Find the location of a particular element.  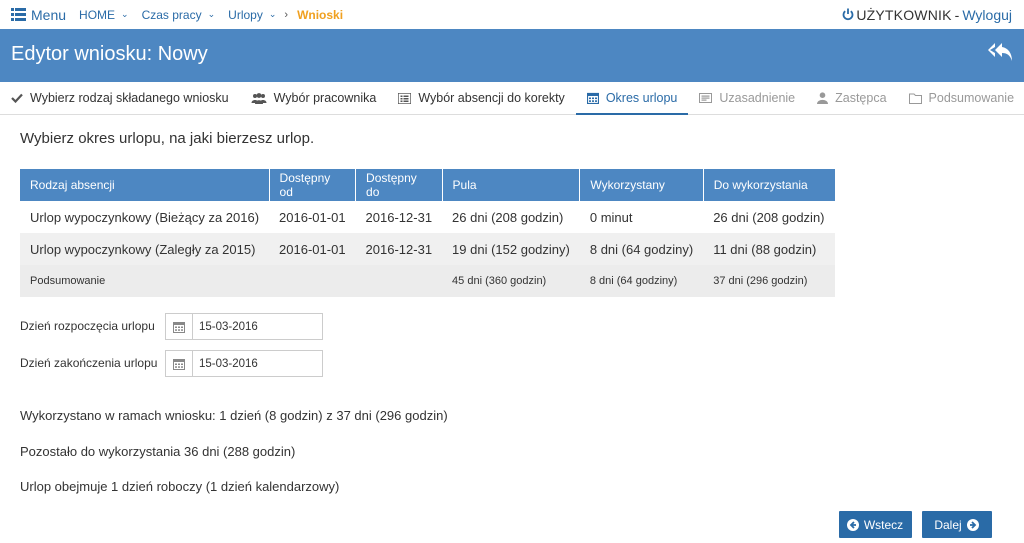

user-area: UŻYTKOWNIK - Wyloguj is located at coordinates (927, 14).